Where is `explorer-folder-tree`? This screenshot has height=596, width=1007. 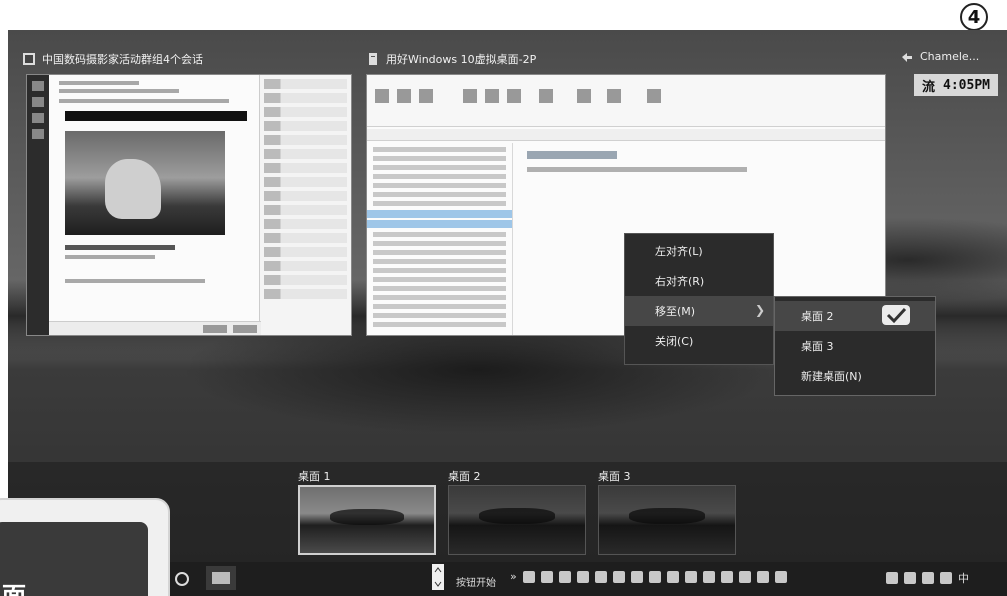 explorer-folder-tree is located at coordinates (440, 239).